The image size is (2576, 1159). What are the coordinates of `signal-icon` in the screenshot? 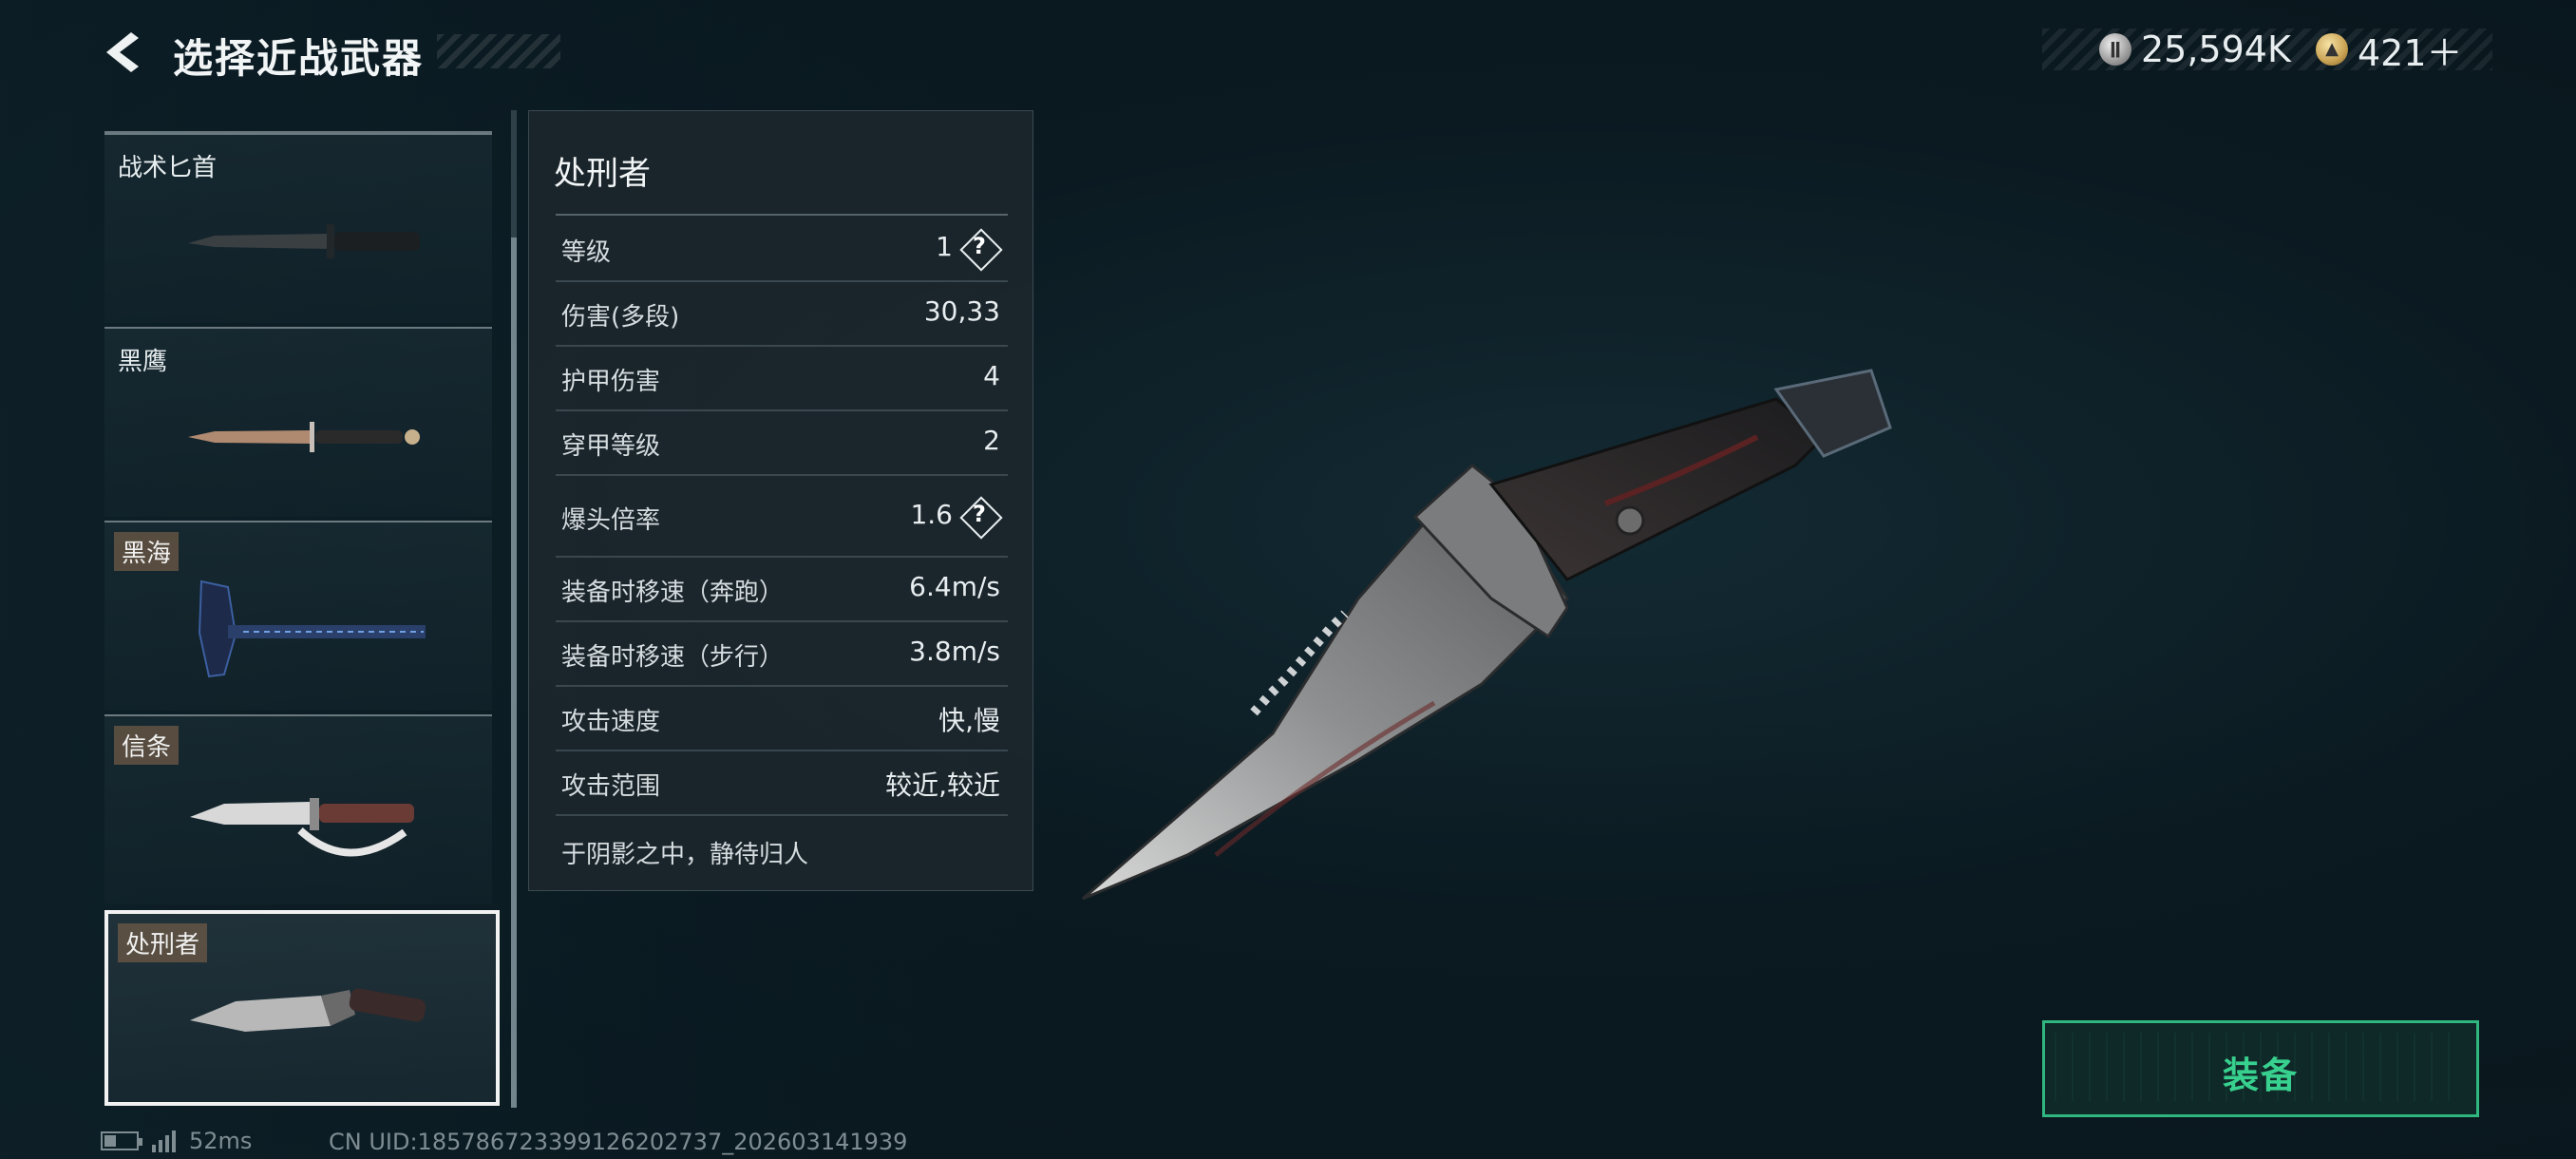 It's located at (164, 1141).